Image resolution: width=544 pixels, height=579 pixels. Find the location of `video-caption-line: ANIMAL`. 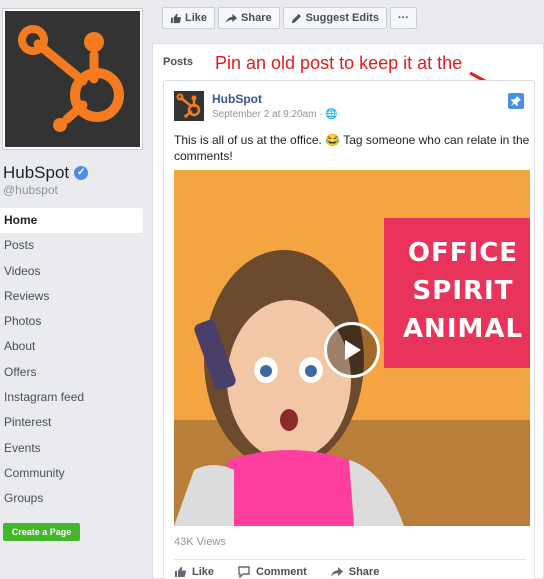

video-caption-line: ANIMAL is located at coordinates (463, 329).